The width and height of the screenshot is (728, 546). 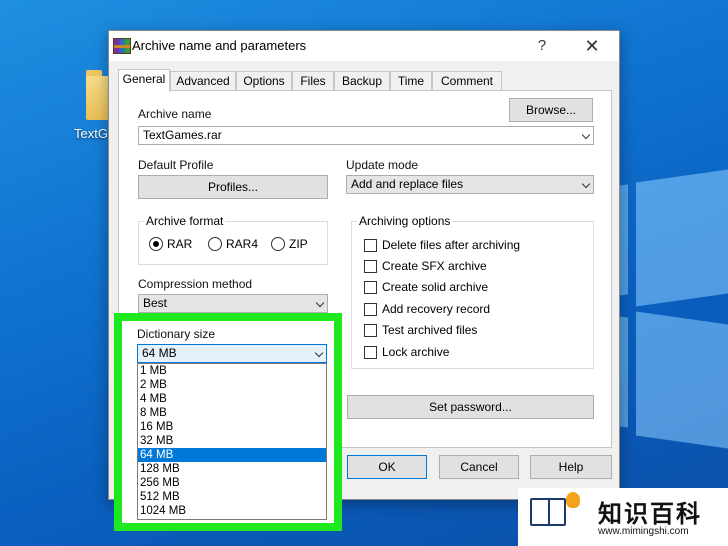 I want to click on cancel-button: Cancel, so click(x=479, y=467).